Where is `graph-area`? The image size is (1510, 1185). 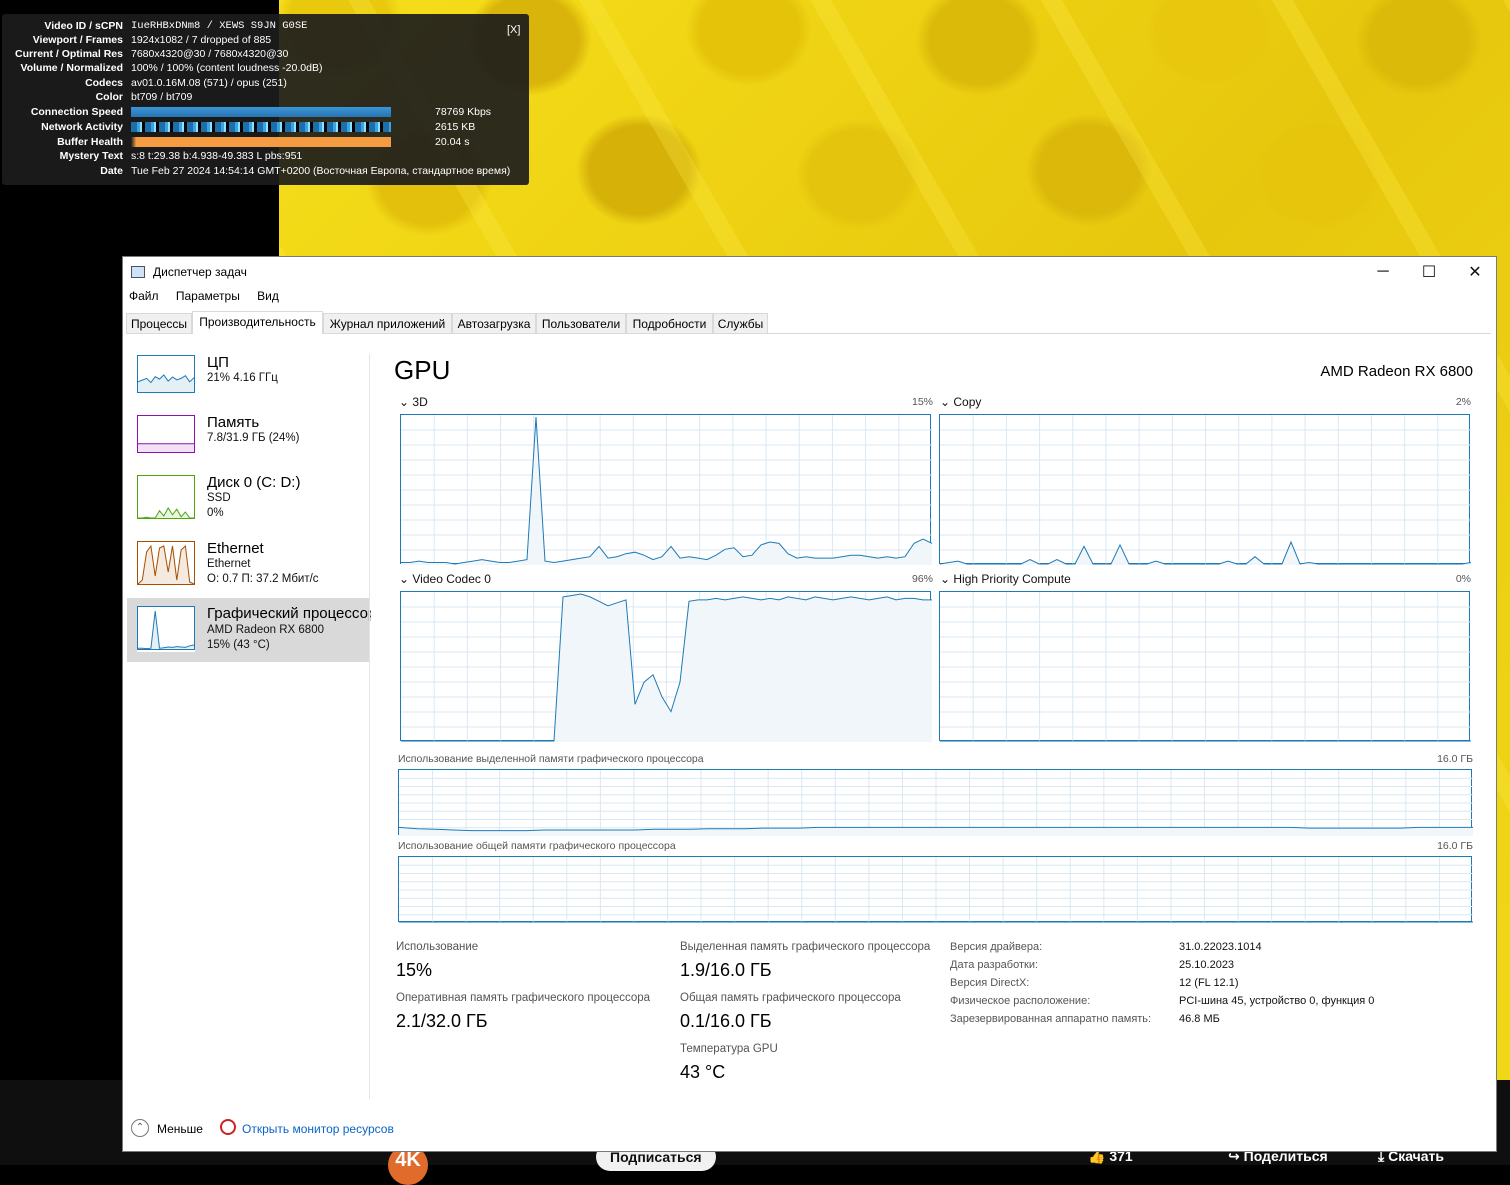 graph-area is located at coordinates (936, 831).